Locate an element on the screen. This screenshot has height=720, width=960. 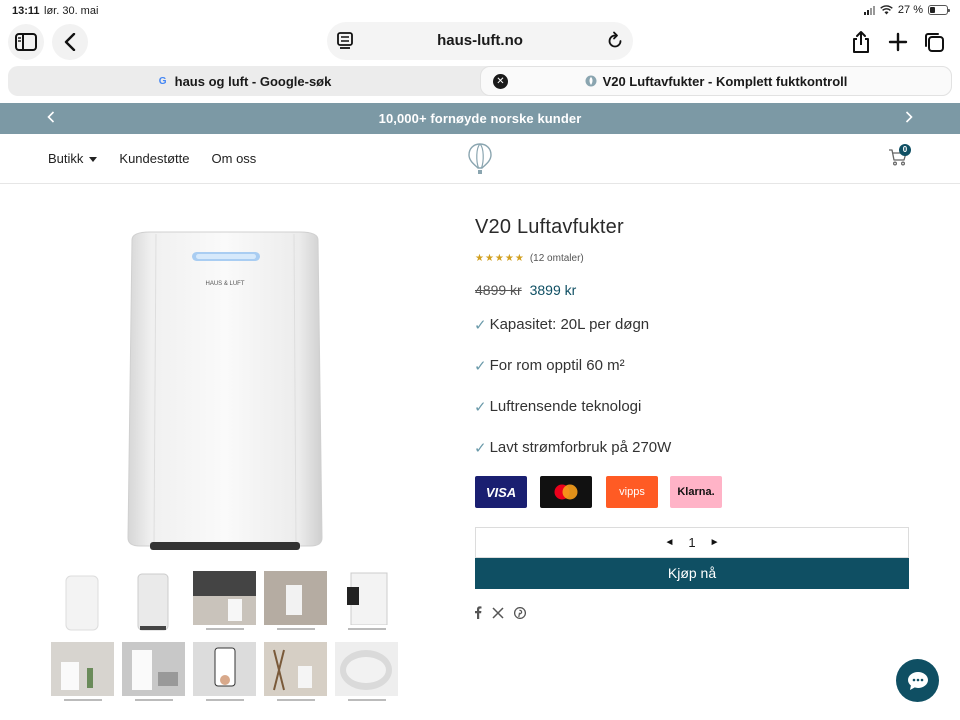
announcement-text: 10,000+ fornøyde norske kunder is located at coordinates (480, 118).